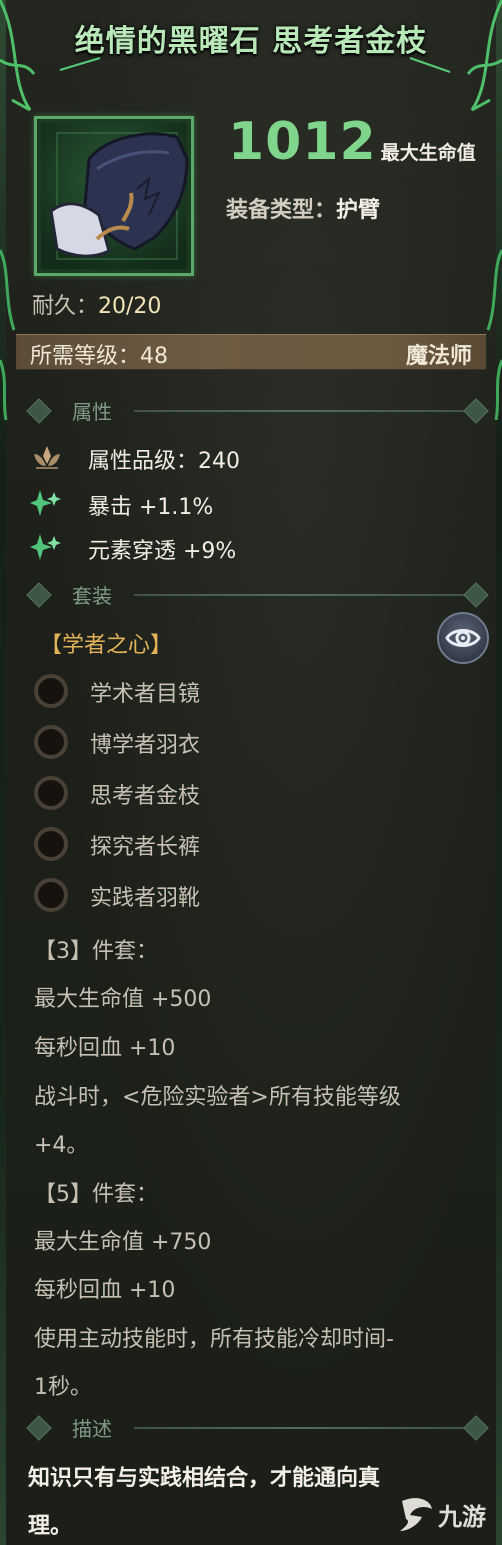  Describe the element at coordinates (96, 1194) in the screenshot. I see `set-bonus-line: 【5】件套：` at that location.